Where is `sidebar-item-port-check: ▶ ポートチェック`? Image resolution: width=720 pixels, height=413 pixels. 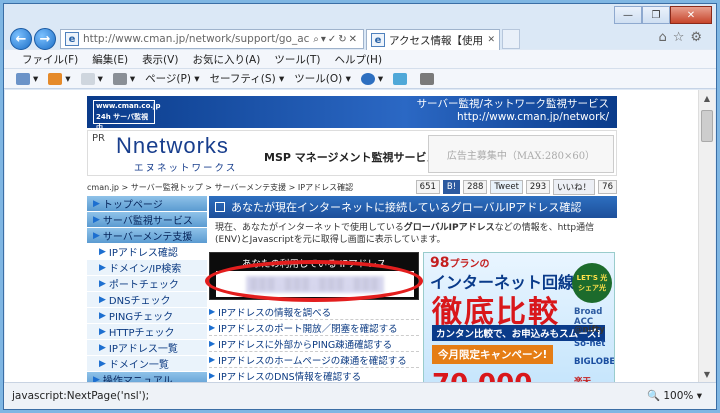
sidebar-item-port-check: ▶ ポートチェック is located at coordinates (147, 284).